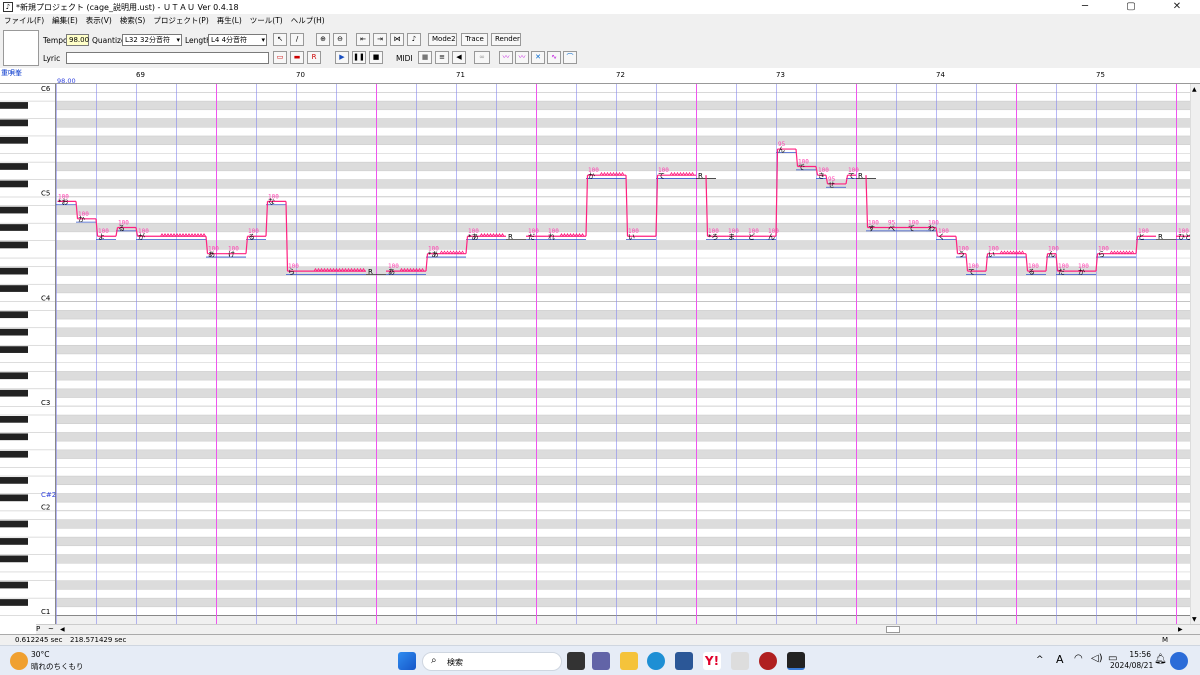  I want to click on maximize-button: ▢, so click(1131, 7).